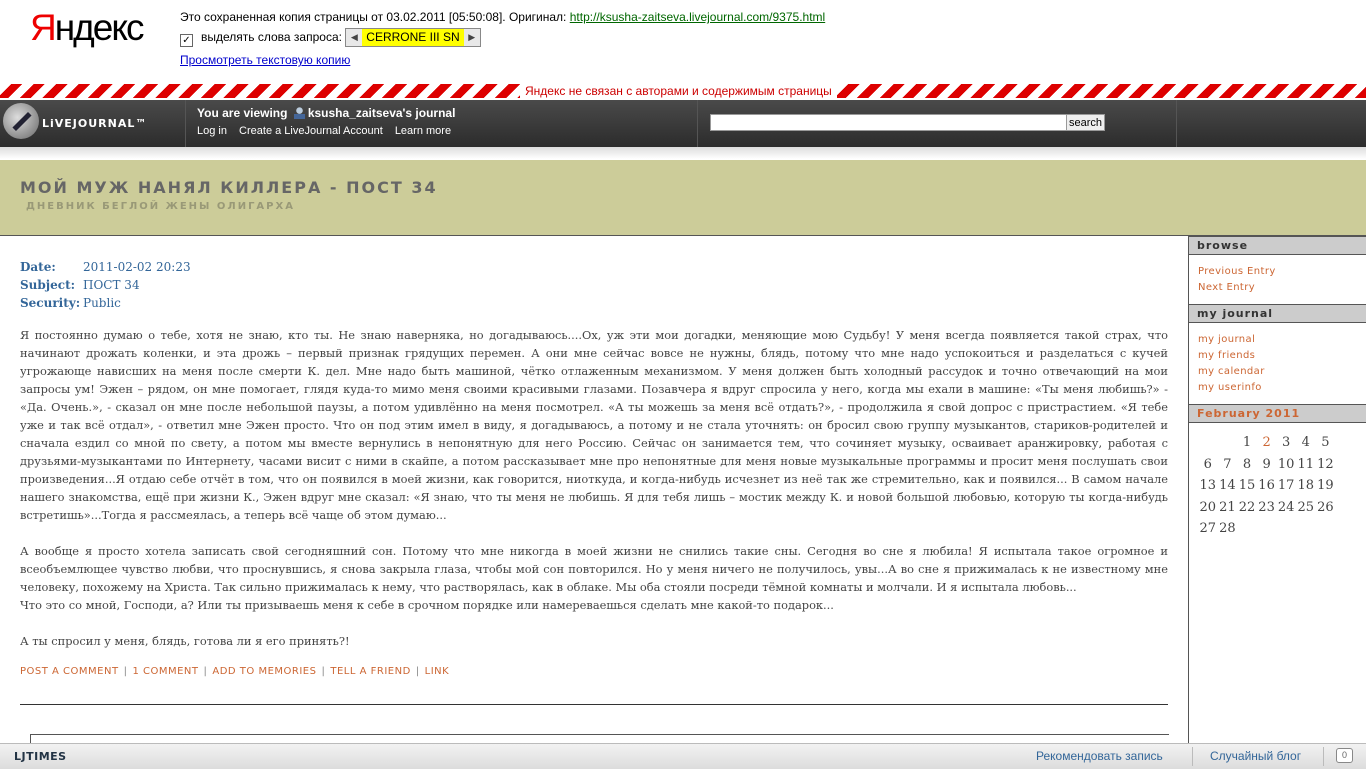 This screenshot has height=769, width=1366. I want to click on search-input, so click(889, 122).